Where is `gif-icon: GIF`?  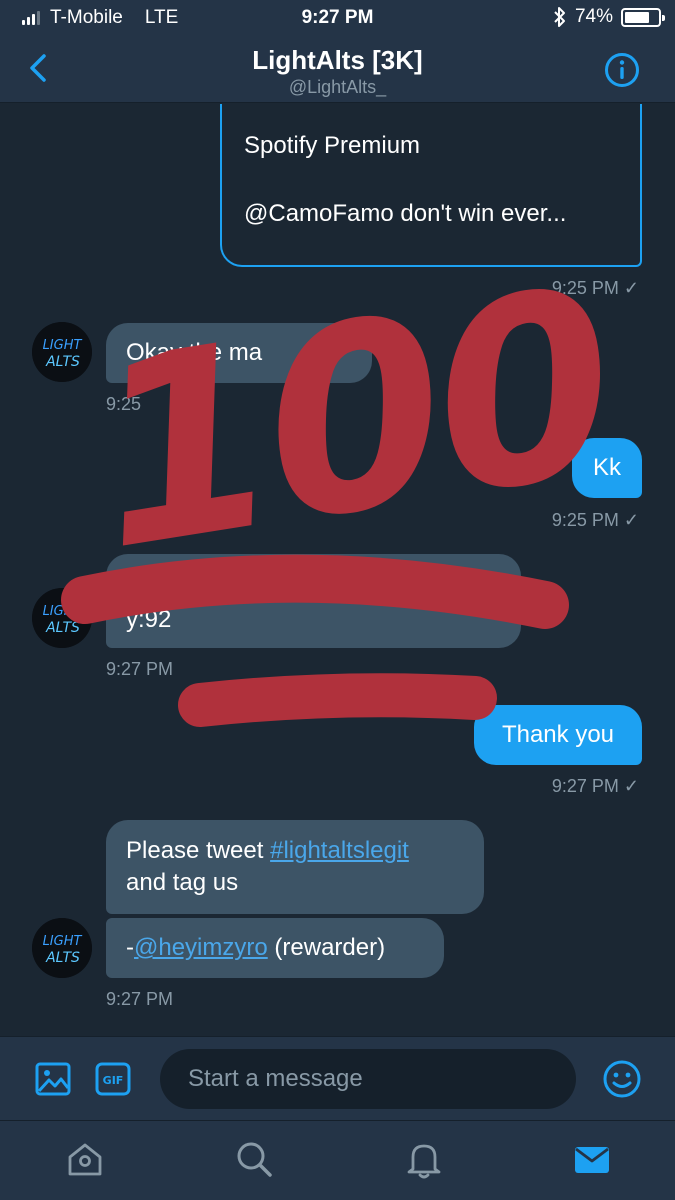
gif-icon: GIF is located at coordinates (113, 1079).